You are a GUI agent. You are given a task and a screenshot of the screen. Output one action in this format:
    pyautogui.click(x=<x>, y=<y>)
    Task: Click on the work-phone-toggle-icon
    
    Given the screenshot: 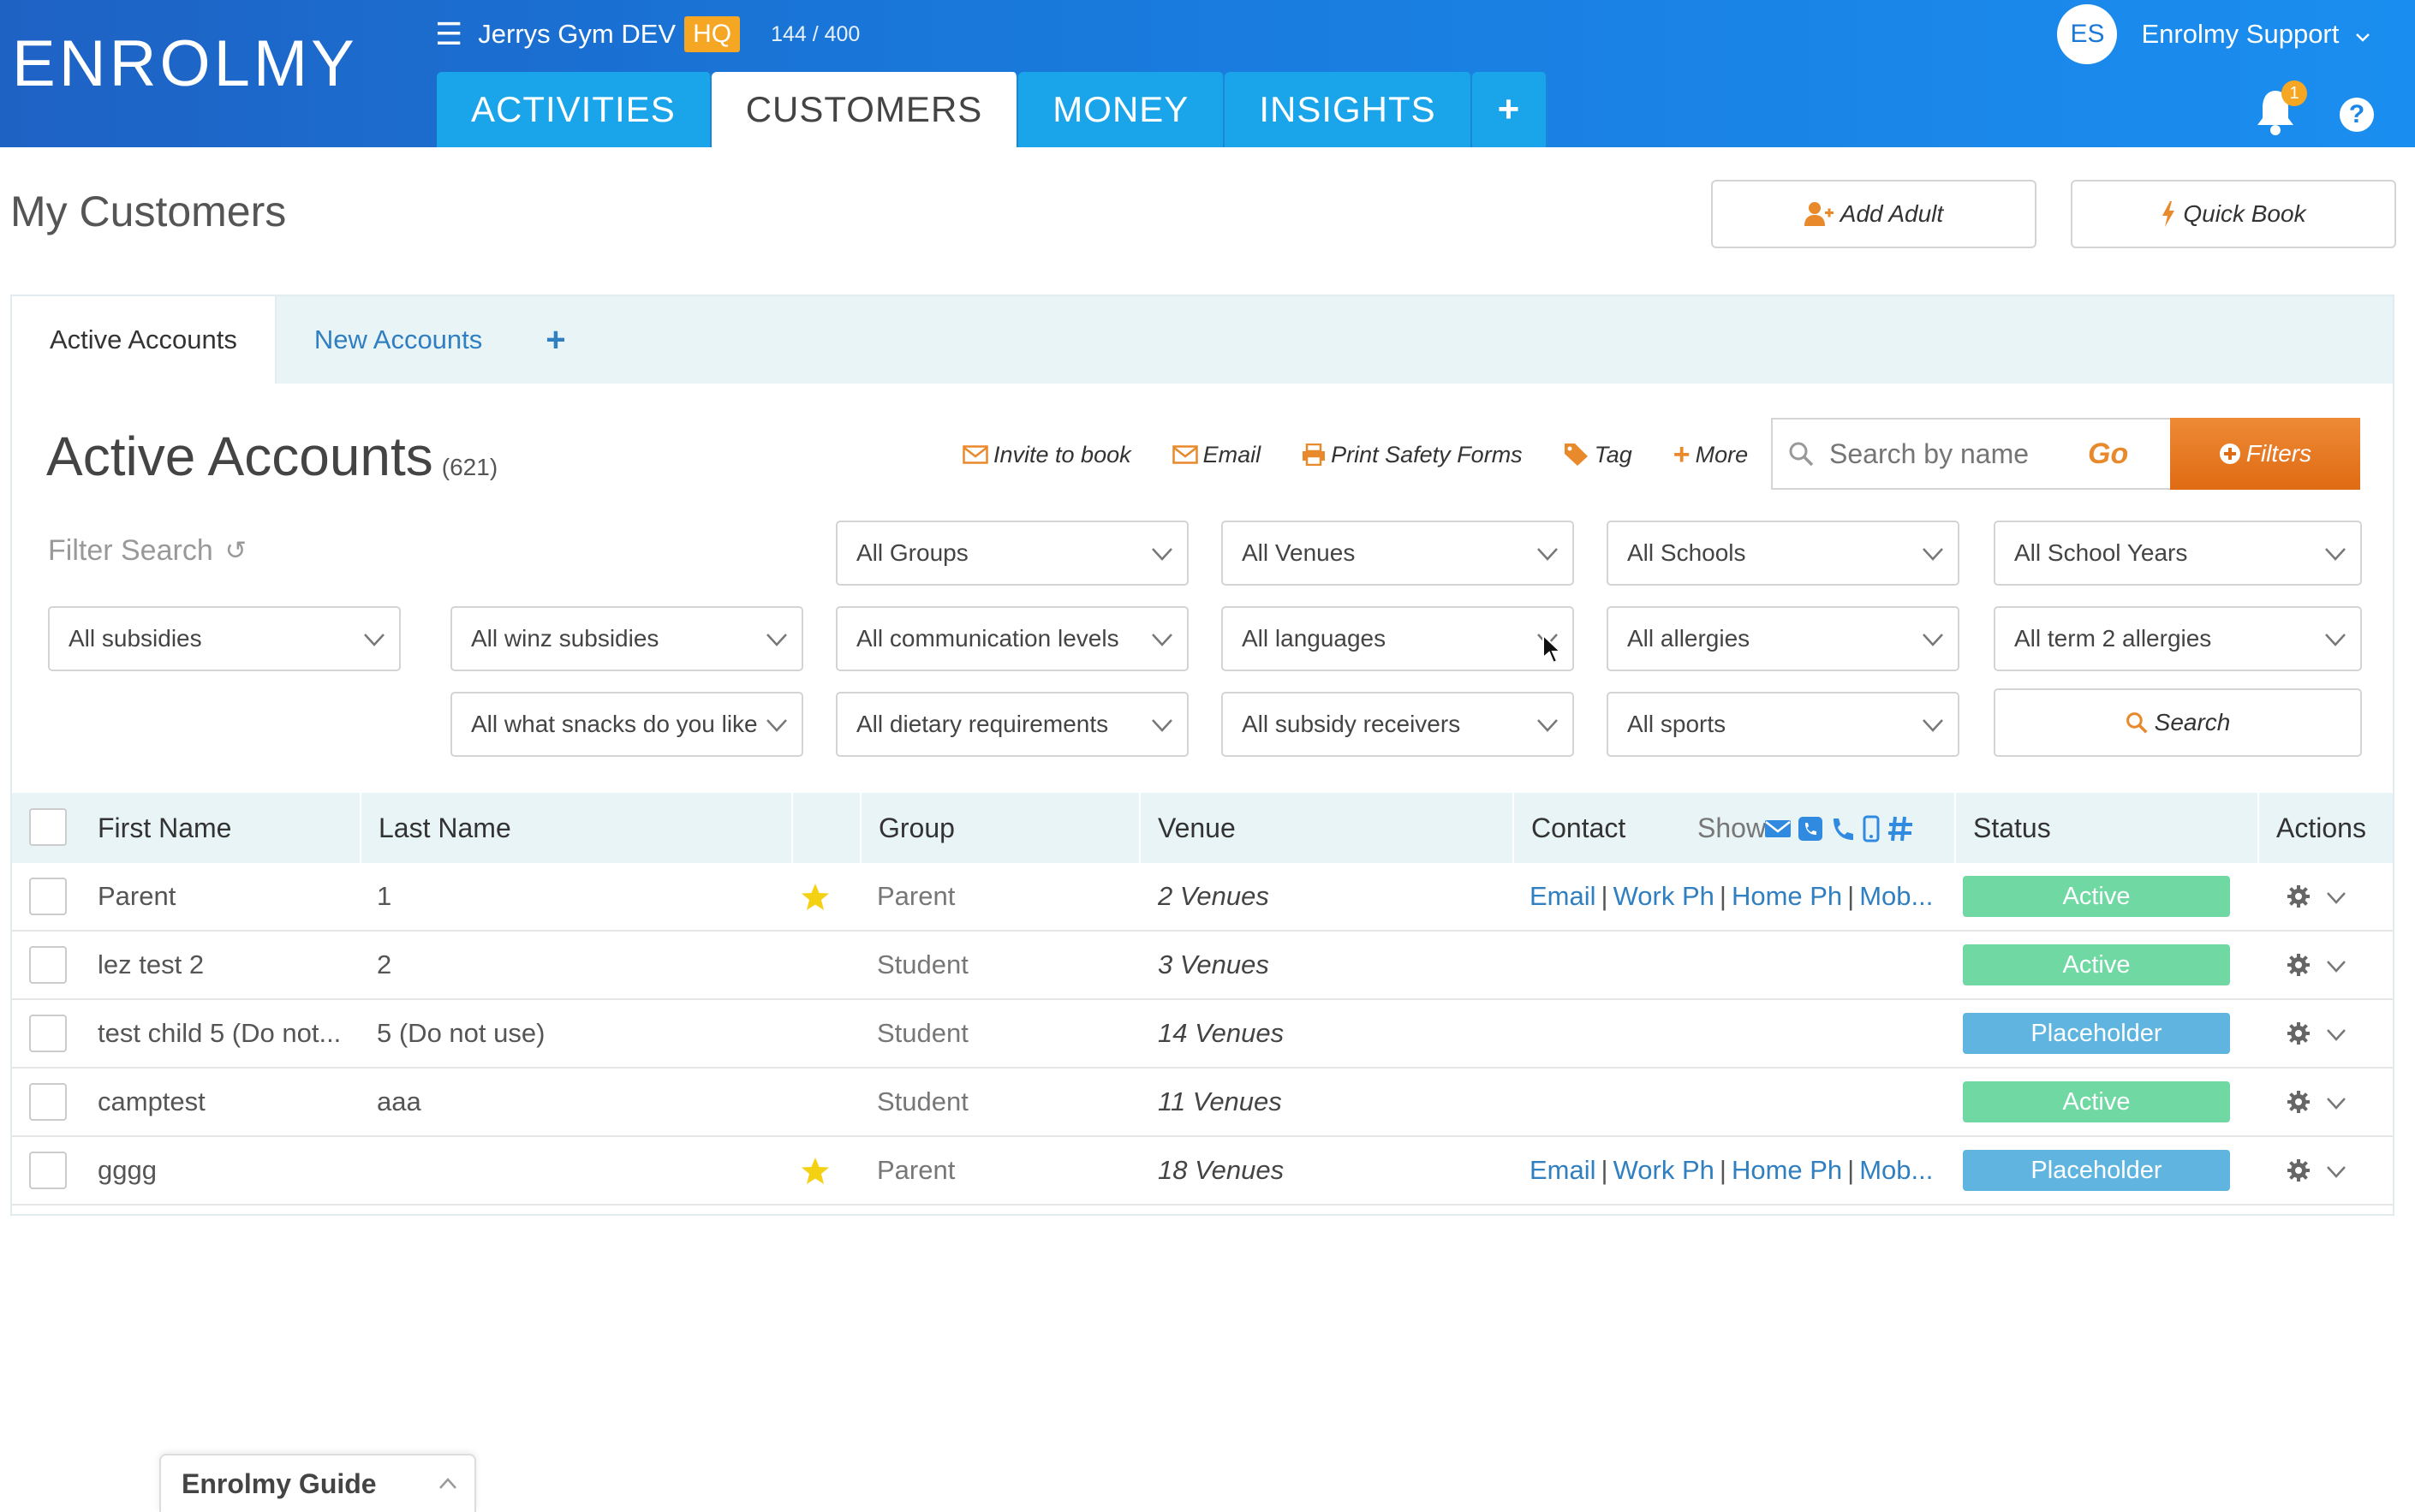 What is the action you would take?
    pyautogui.click(x=1811, y=828)
    